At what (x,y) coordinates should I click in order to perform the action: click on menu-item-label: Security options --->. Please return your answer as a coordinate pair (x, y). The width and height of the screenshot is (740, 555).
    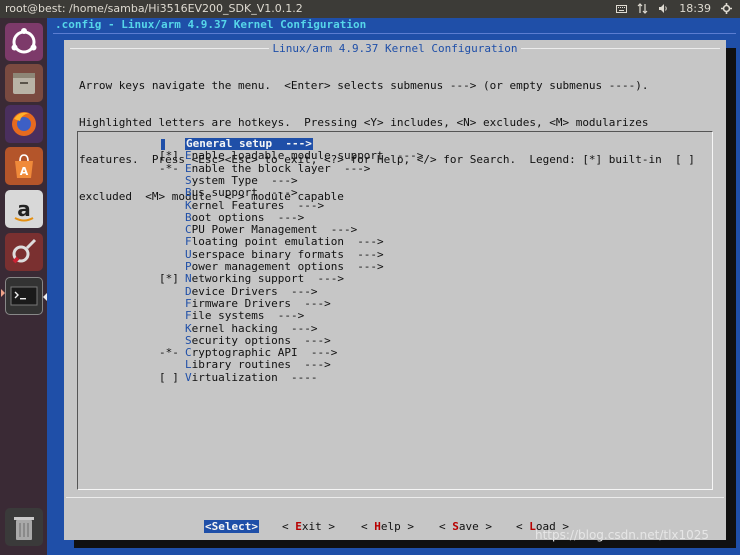
    Looking at the image, I should click on (258, 340).